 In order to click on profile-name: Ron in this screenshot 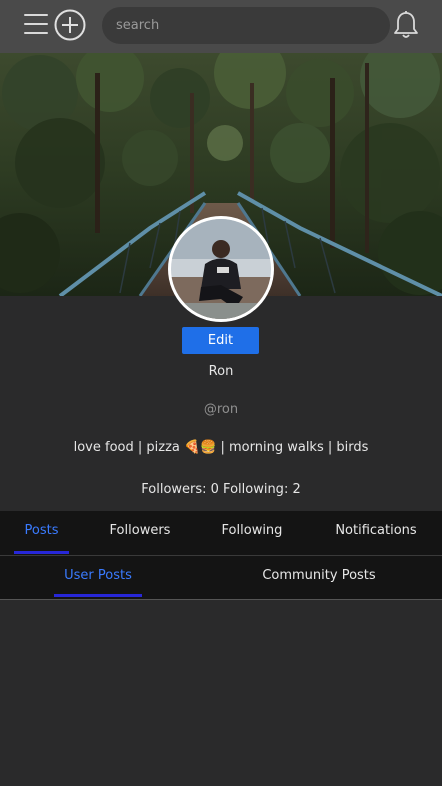, I will do `click(221, 371)`.